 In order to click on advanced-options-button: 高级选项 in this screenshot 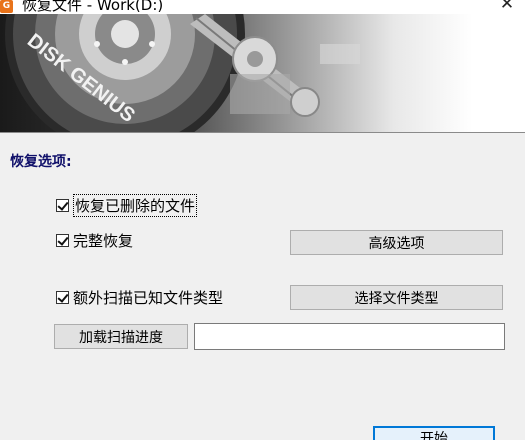, I will do `click(396, 242)`.